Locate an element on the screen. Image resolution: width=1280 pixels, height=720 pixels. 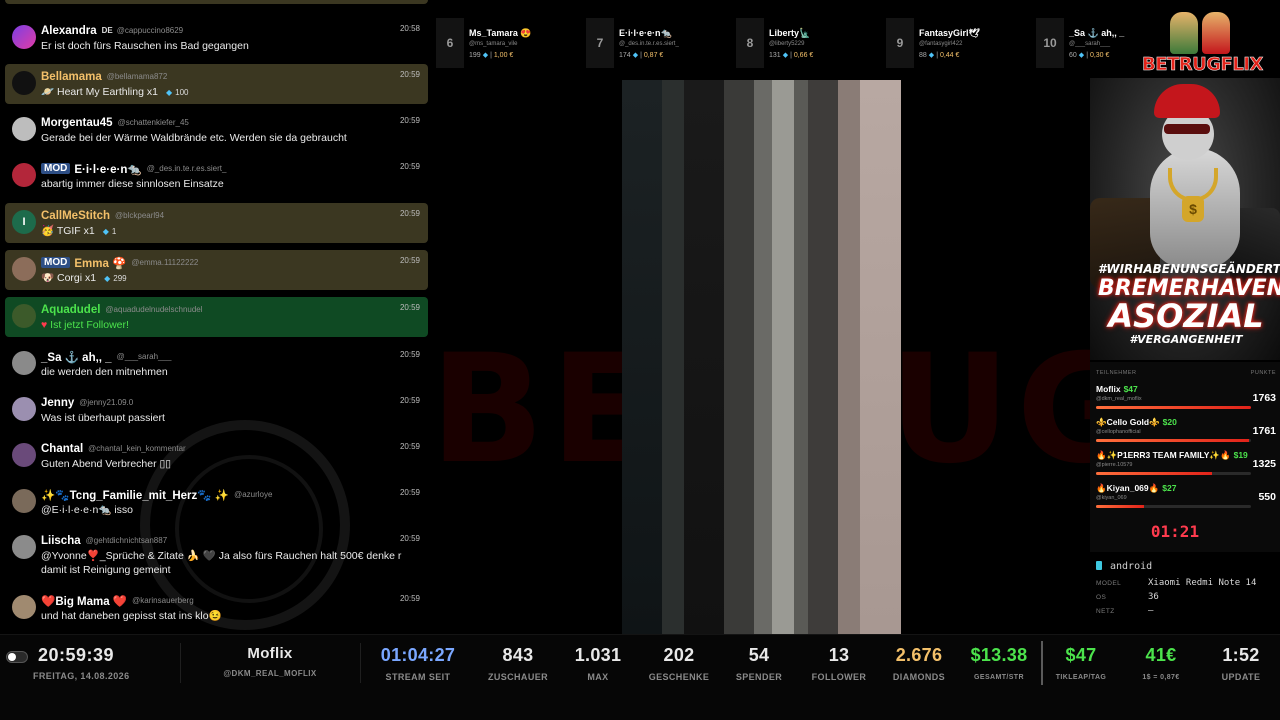
streamer-info: Moflix @DKM_REAL_MOFLIX is located at coordinates (270, 661).